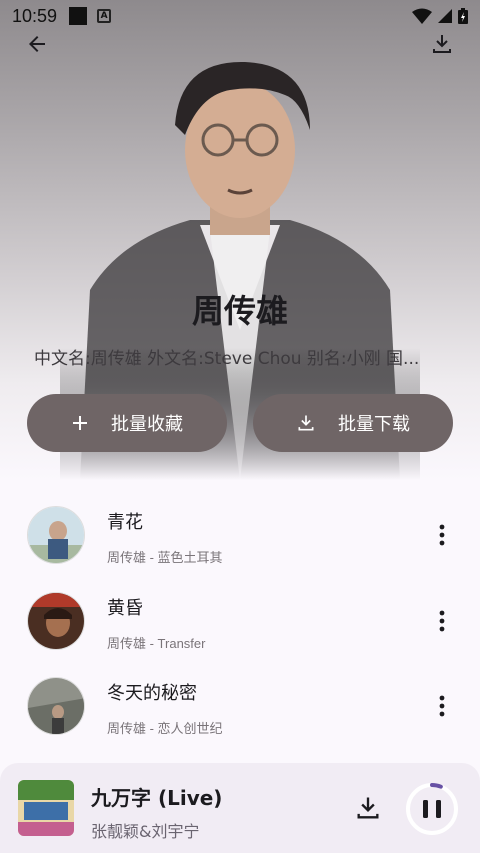 Image resolution: width=480 pixels, height=853 pixels. What do you see at coordinates (240, 706) in the screenshot?
I see `song-row: 冬天的秘密 周传雄 - 恋人创世纪` at bounding box center [240, 706].